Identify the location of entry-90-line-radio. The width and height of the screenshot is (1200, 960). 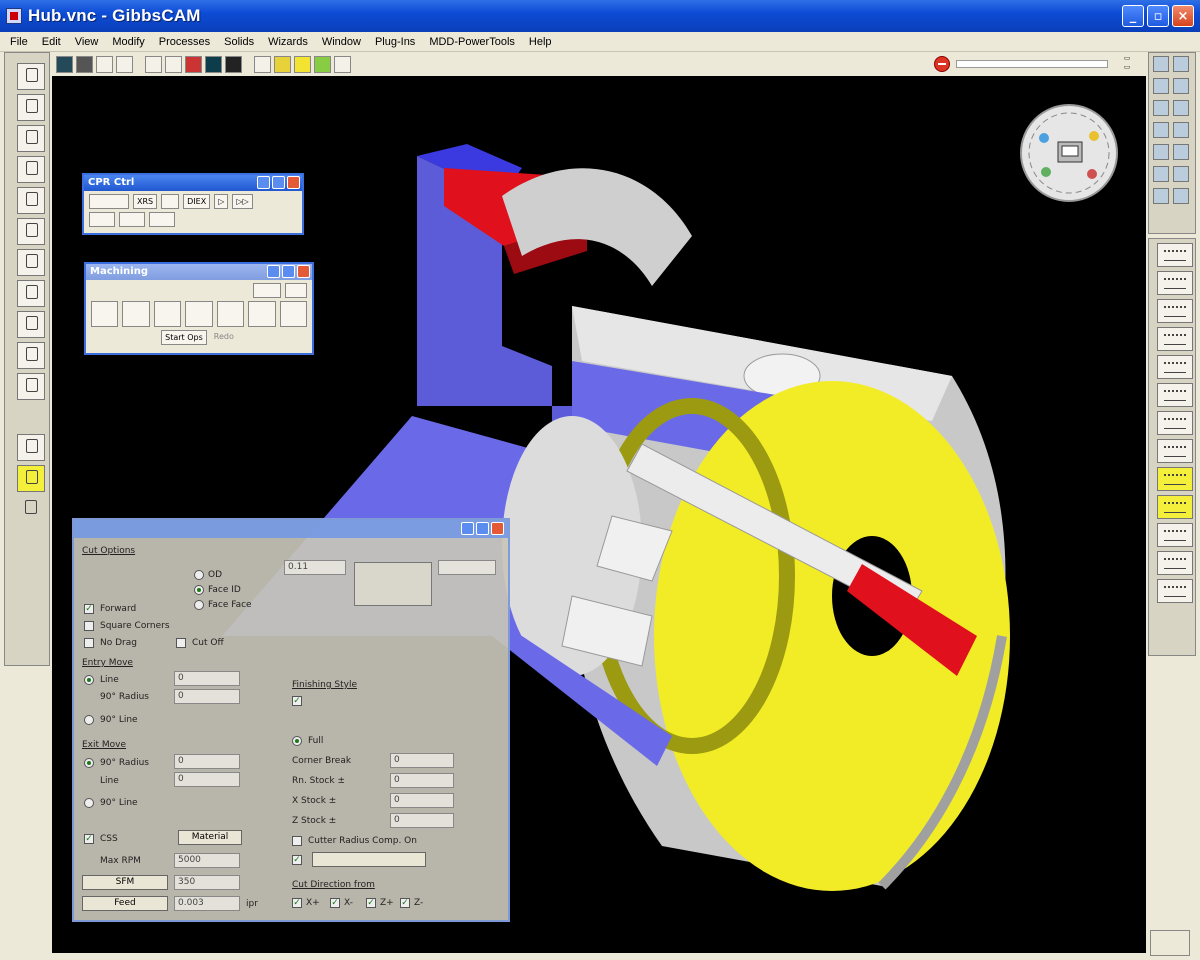
(89, 720).